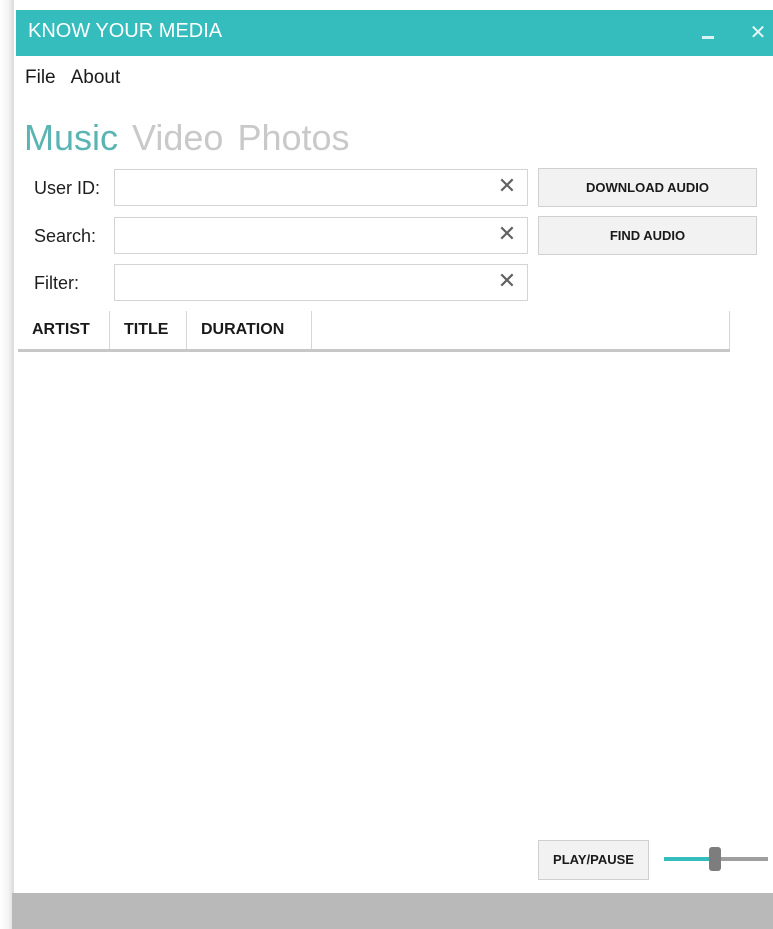 The height and width of the screenshot is (929, 773). I want to click on minimize-icon, so click(708, 37).